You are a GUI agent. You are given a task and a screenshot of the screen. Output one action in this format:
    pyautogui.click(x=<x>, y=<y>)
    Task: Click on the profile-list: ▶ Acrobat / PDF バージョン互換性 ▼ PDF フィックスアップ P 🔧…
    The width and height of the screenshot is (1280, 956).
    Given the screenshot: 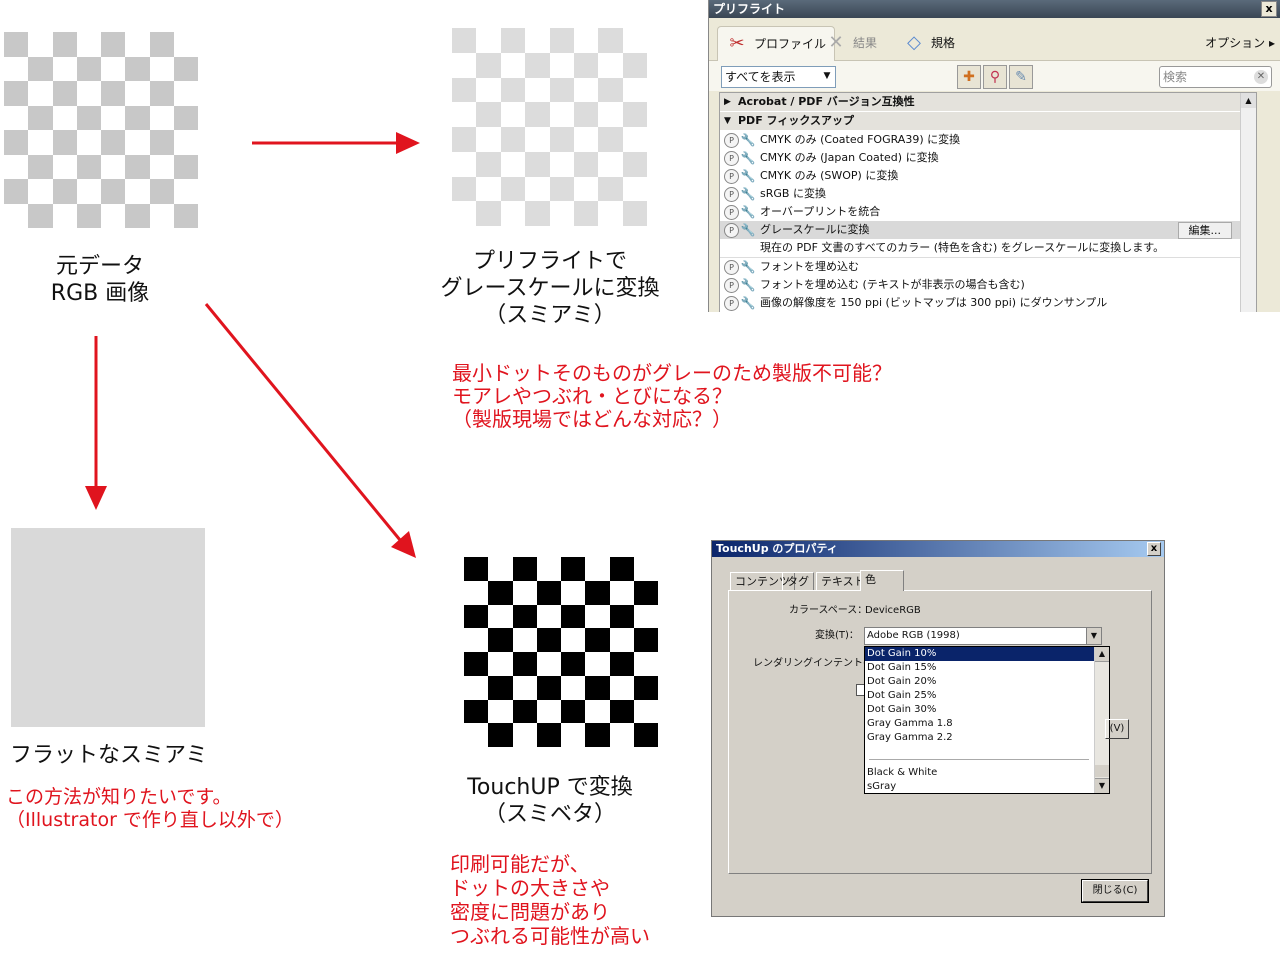 What is the action you would take?
    pyautogui.click(x=988, y=202)
    